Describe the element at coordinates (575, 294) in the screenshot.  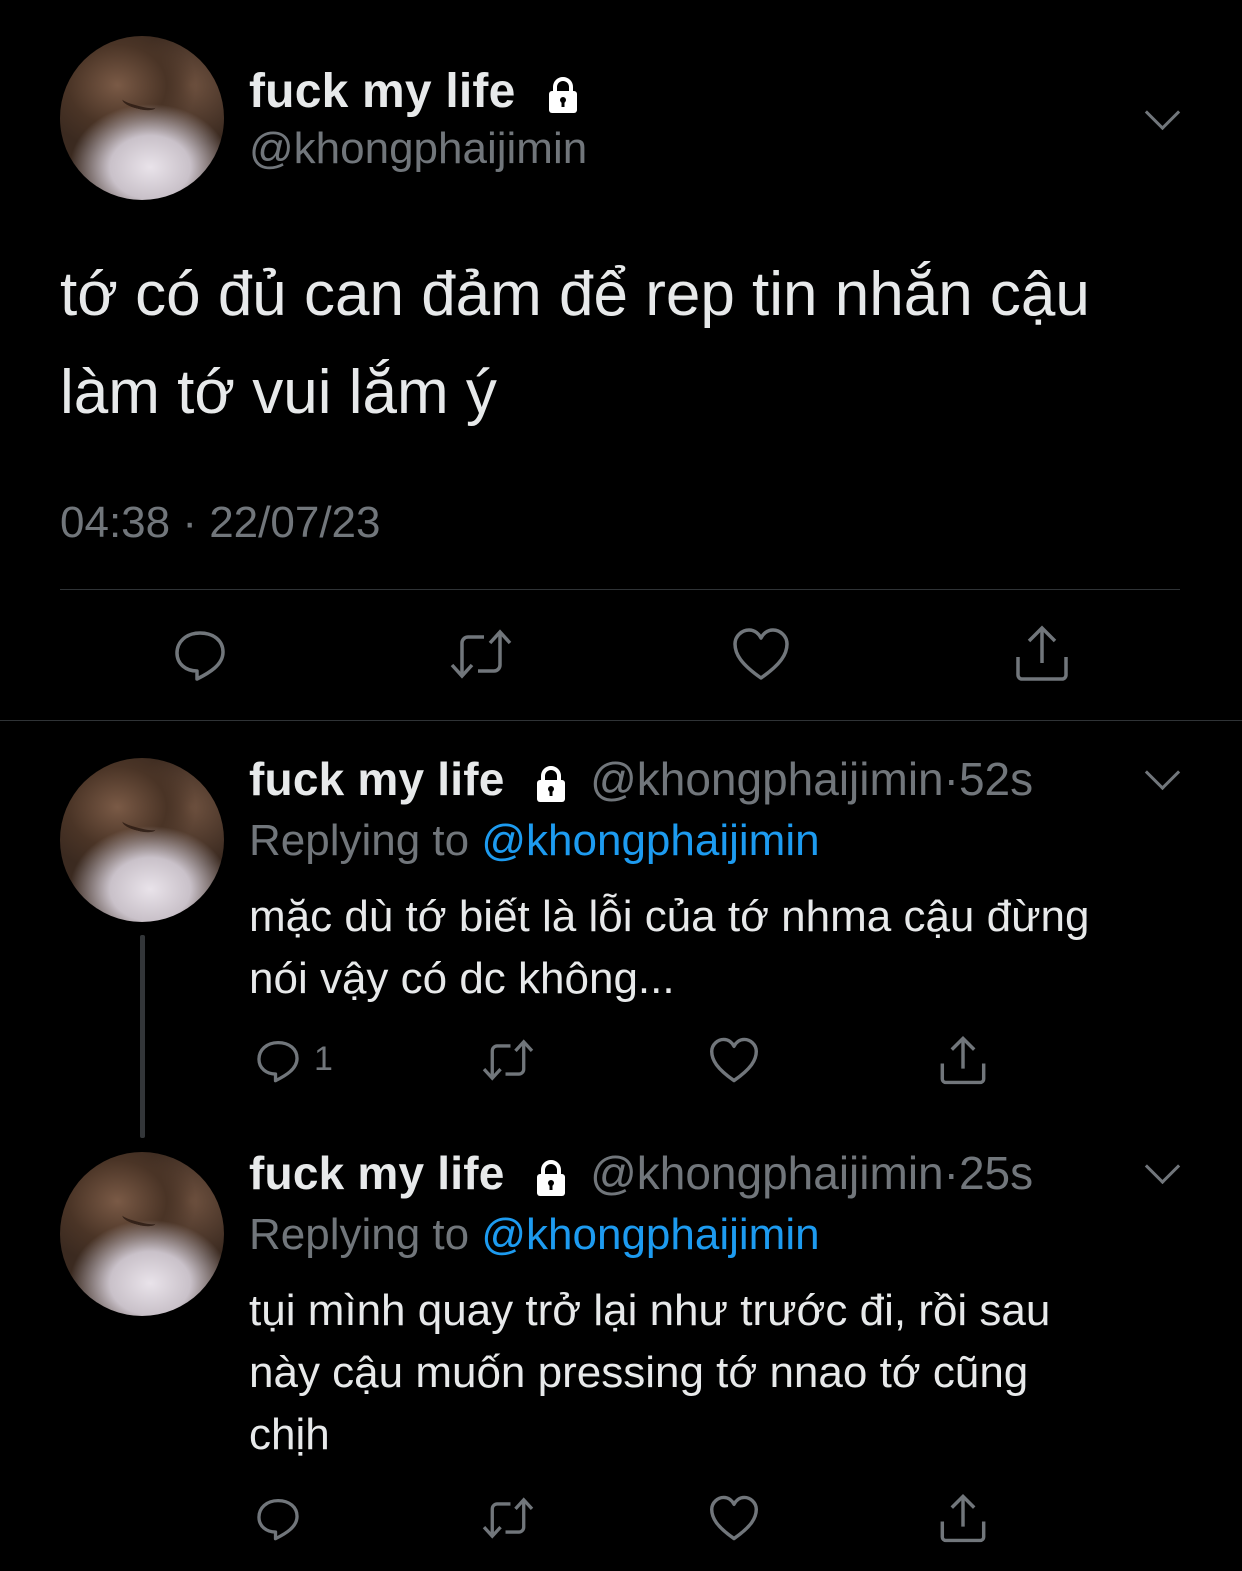
I see `tweet-text-line-1: tớ có đủ can đảm để rep tin nhắn cậu` at that location.